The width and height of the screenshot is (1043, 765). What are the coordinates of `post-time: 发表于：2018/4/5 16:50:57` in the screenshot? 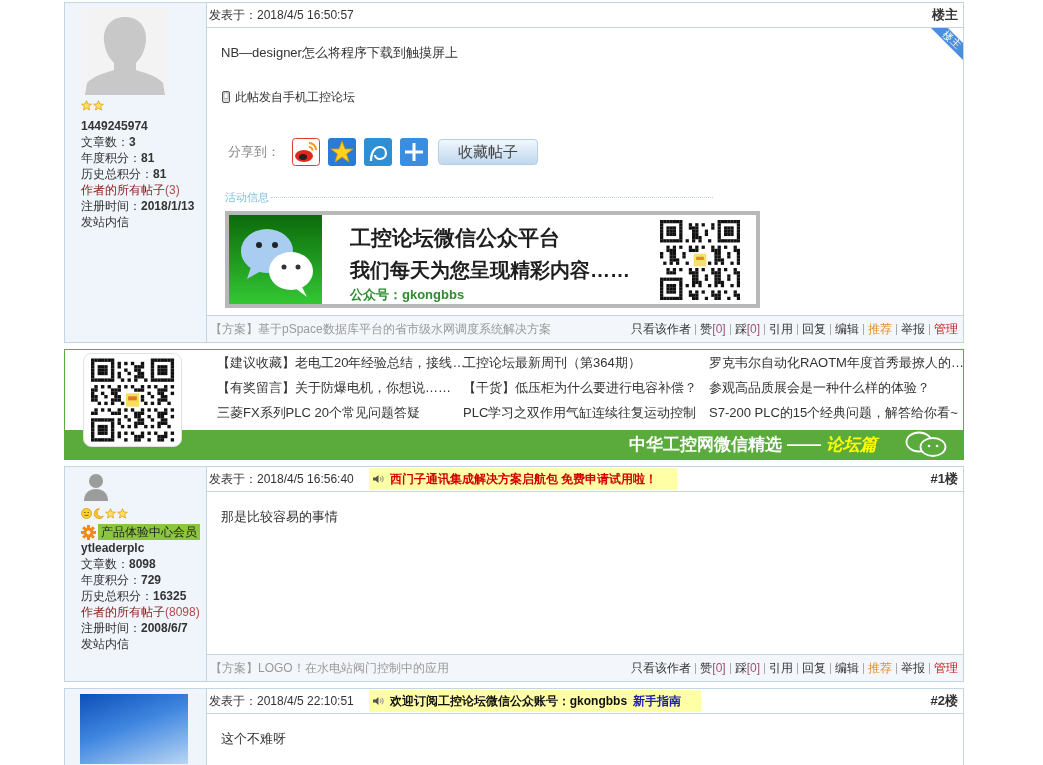 It's located at (281, 15).